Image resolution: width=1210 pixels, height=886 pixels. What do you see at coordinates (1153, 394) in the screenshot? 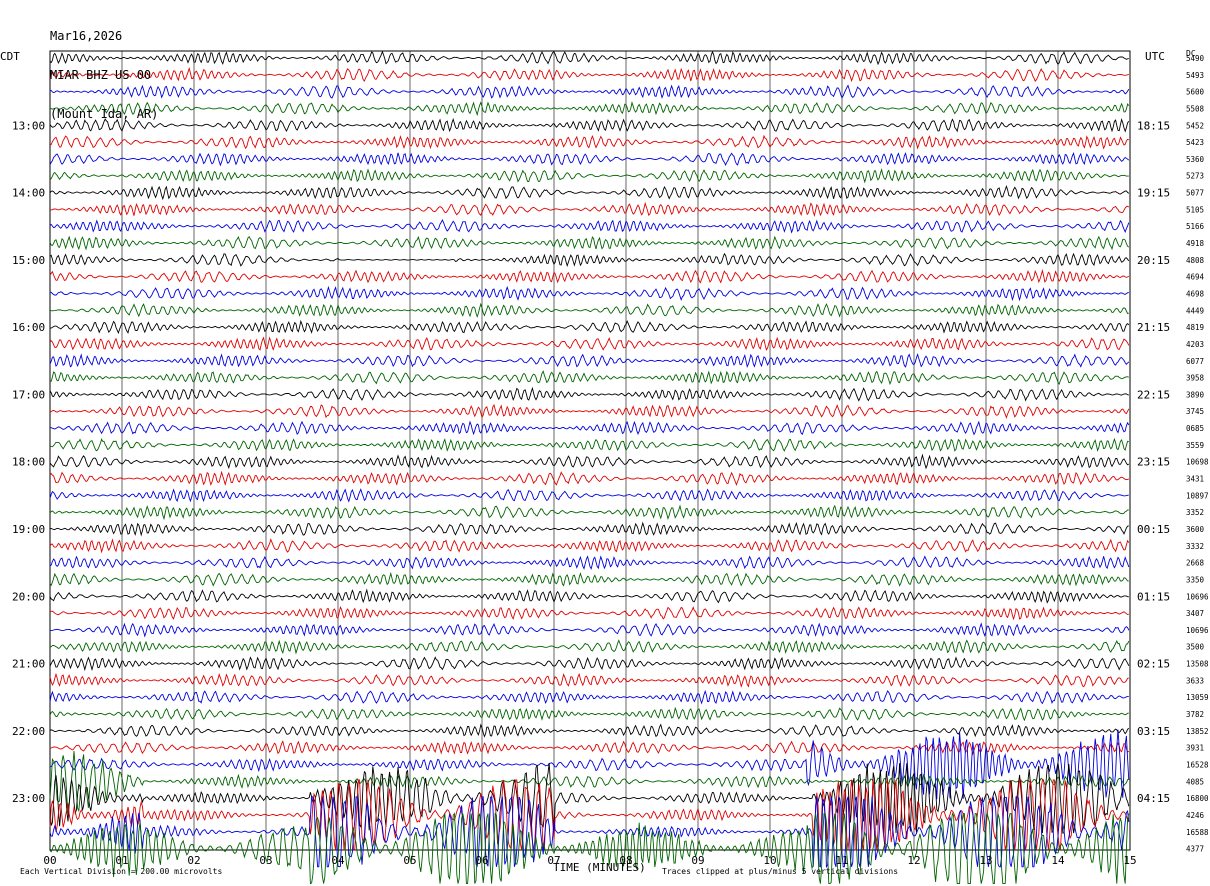
I see `right-hour-label: 22:15` at bounding box center [1153, 394].